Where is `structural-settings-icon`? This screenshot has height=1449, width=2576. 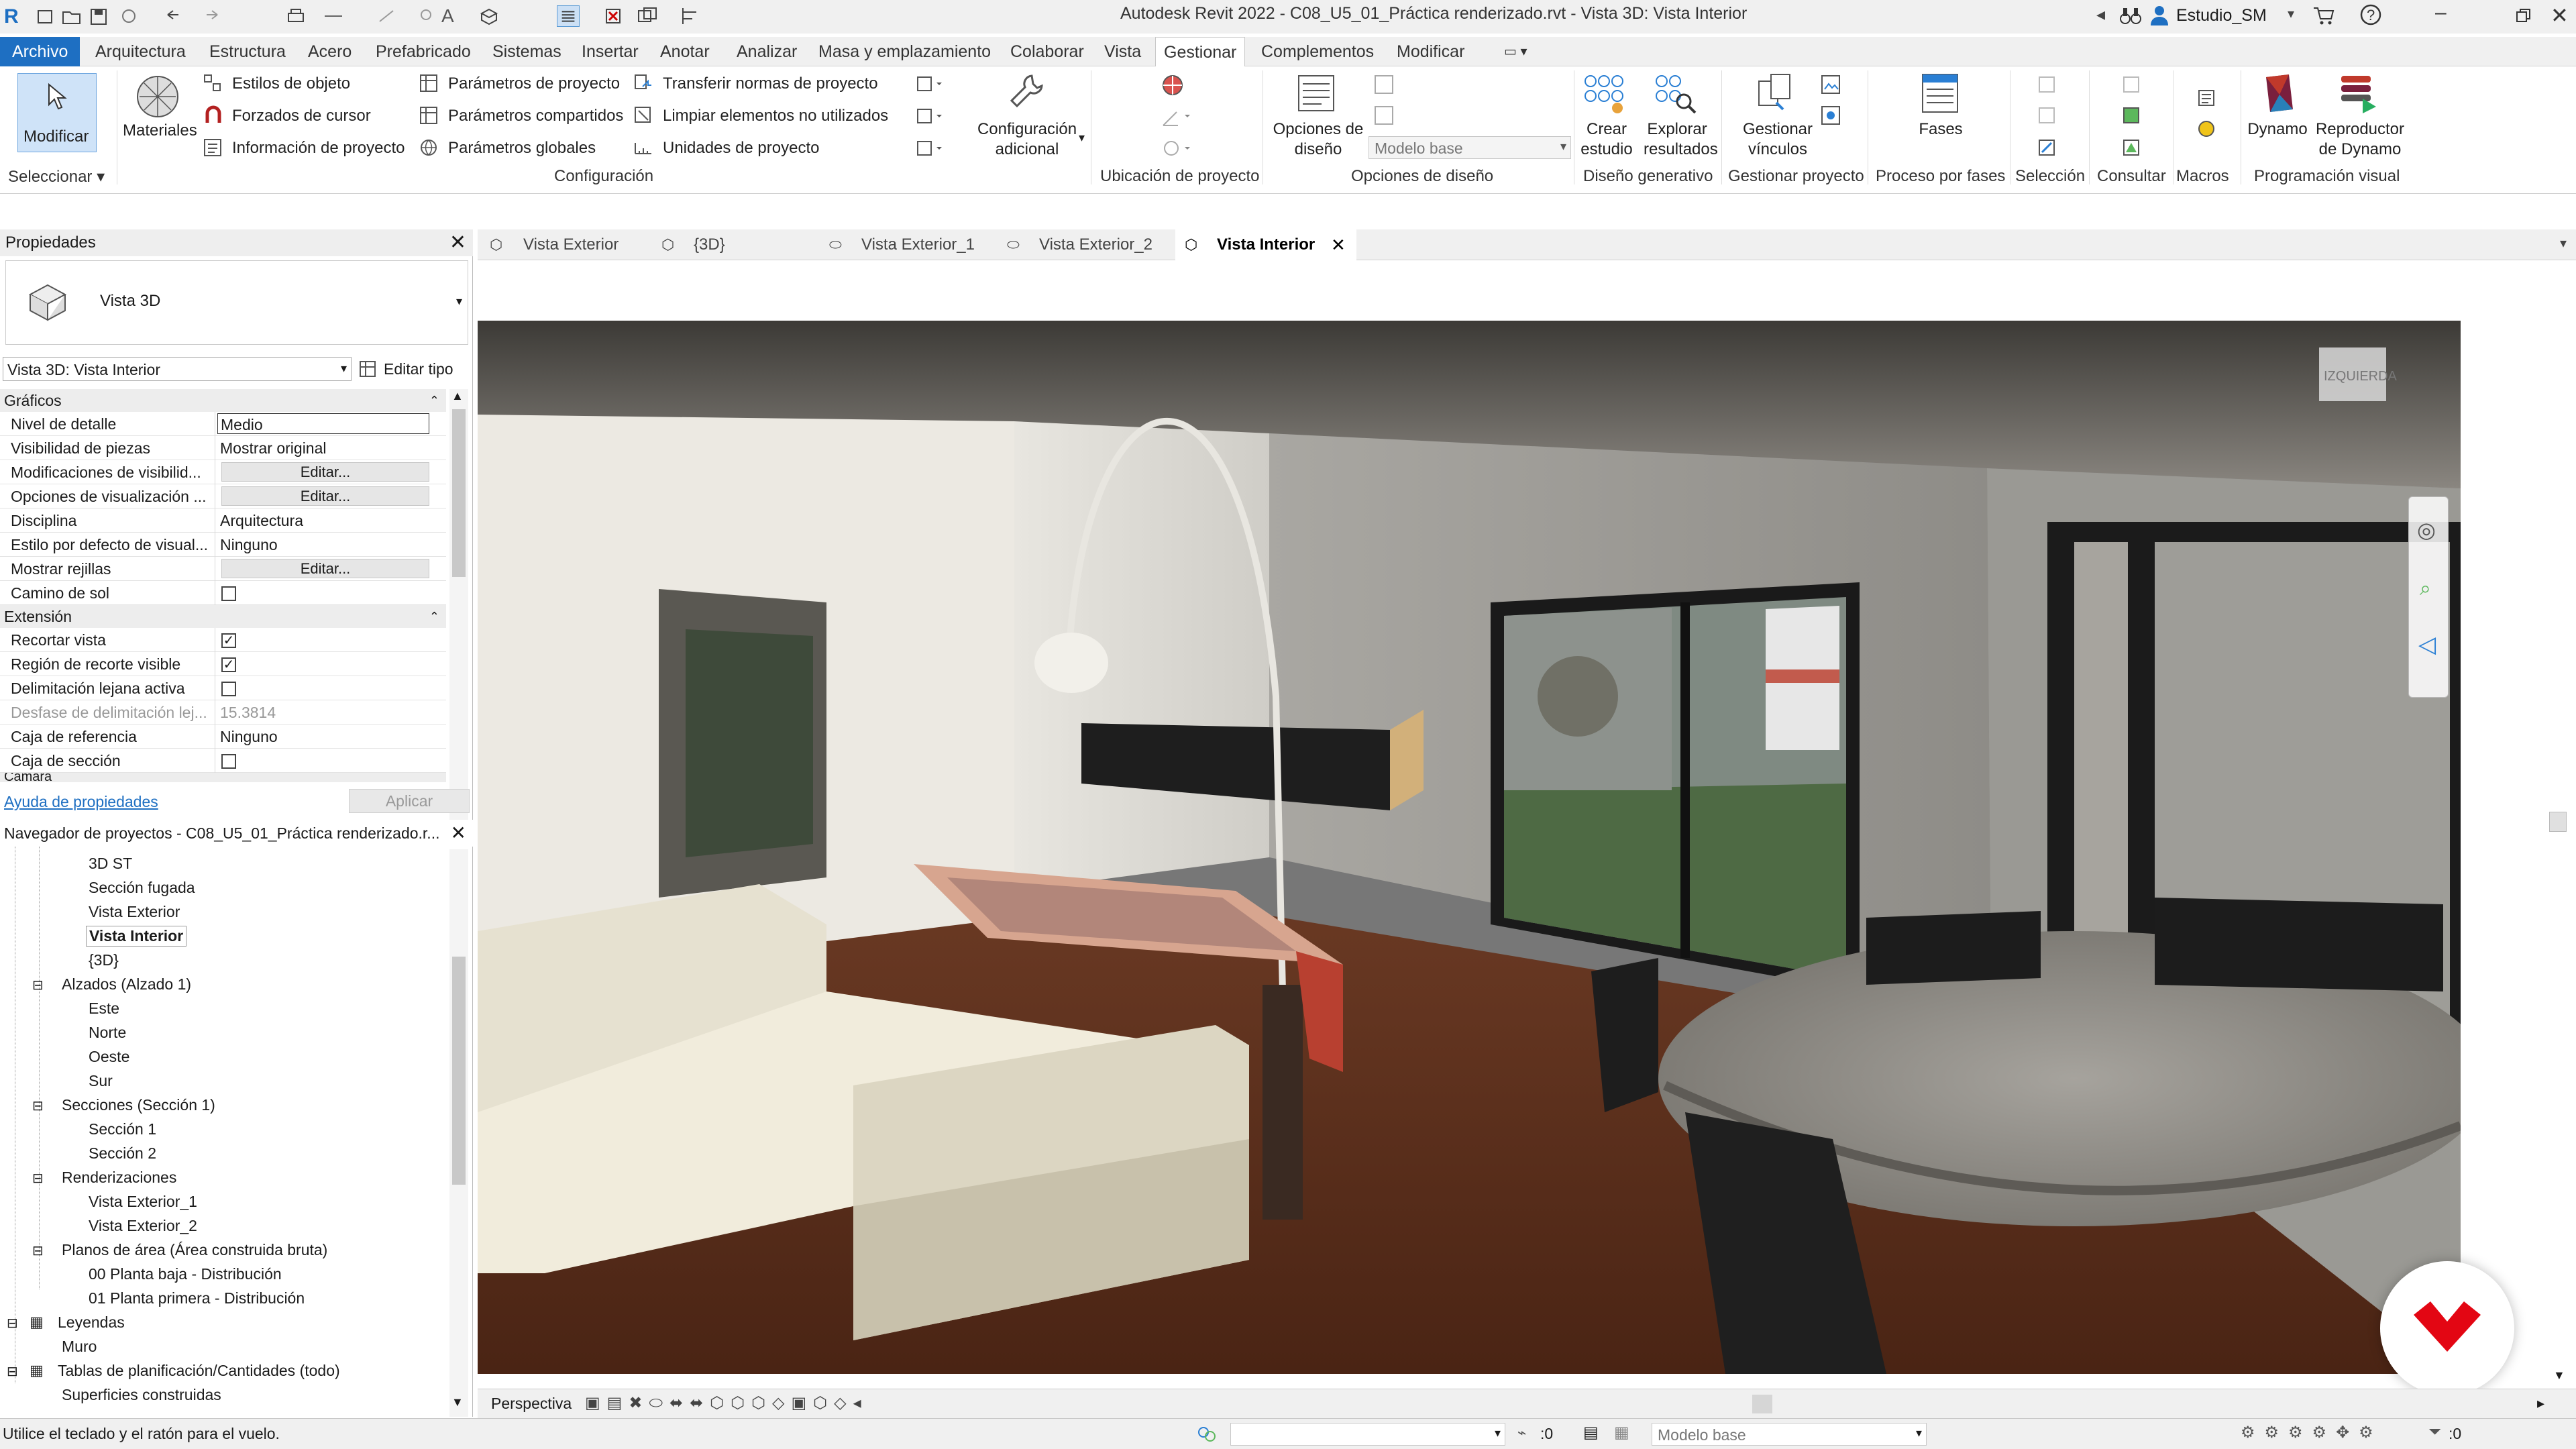 structural-settings-icon is located at coordinates (931, 116).